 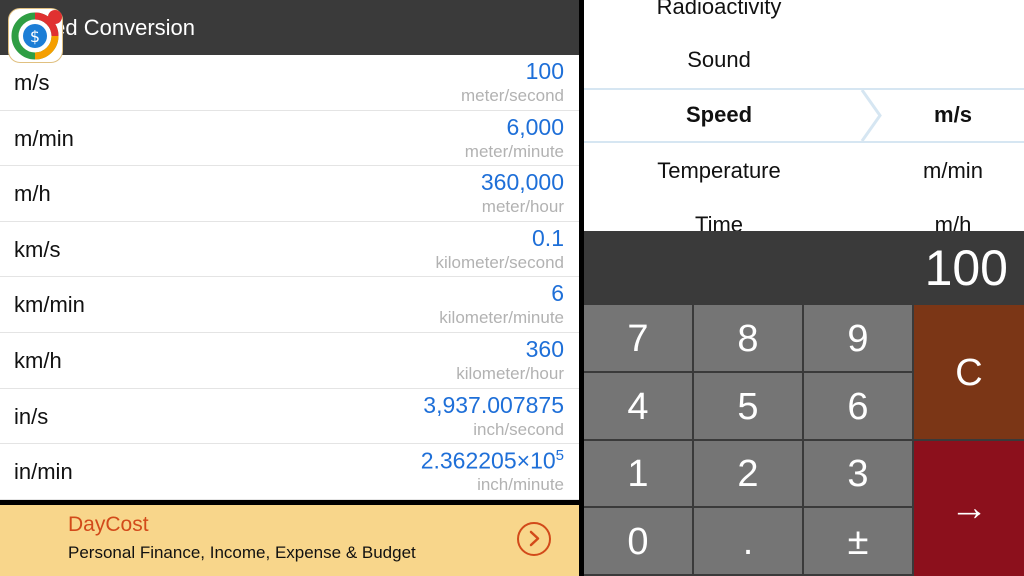 I want to click on unit-value: 100, so click(x=544, y=71).